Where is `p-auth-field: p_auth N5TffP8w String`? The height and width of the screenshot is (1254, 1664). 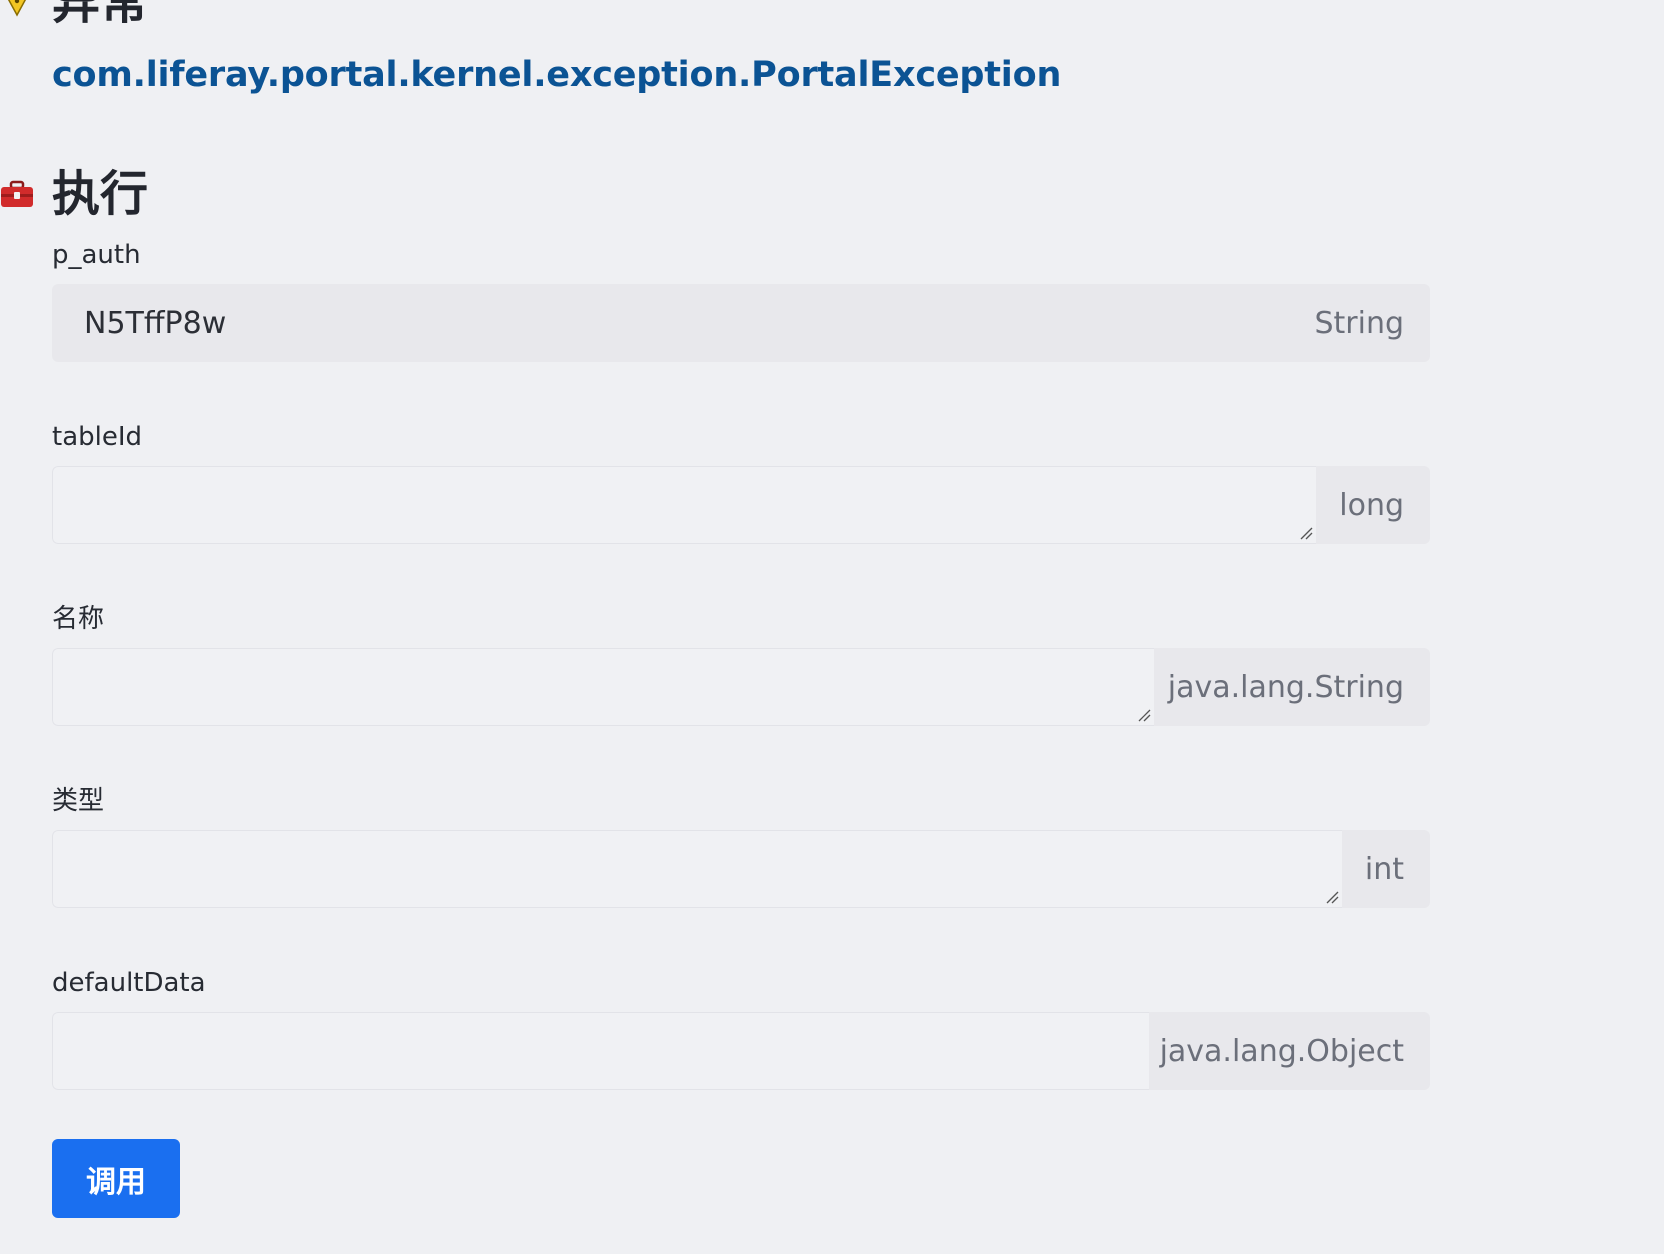 p-auth-field: p_auth N5TffP8w String is located at coordinates (741, 301).